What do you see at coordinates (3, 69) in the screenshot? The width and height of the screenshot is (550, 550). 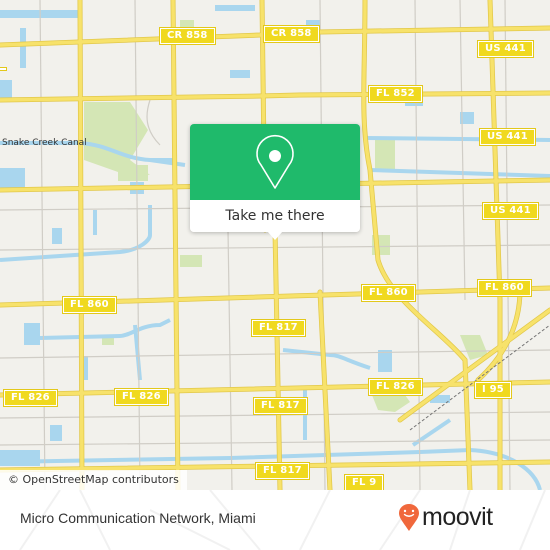 I see `road-shield-partial` at bounding box center [3, 69].